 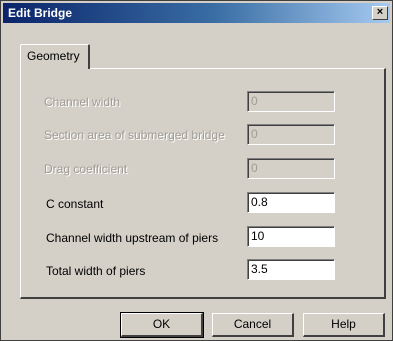 What do you see at coordinates (291, 168) in the screenshot?
I see `drag-coefficient-input: 0` at bounding box center [291, 168].